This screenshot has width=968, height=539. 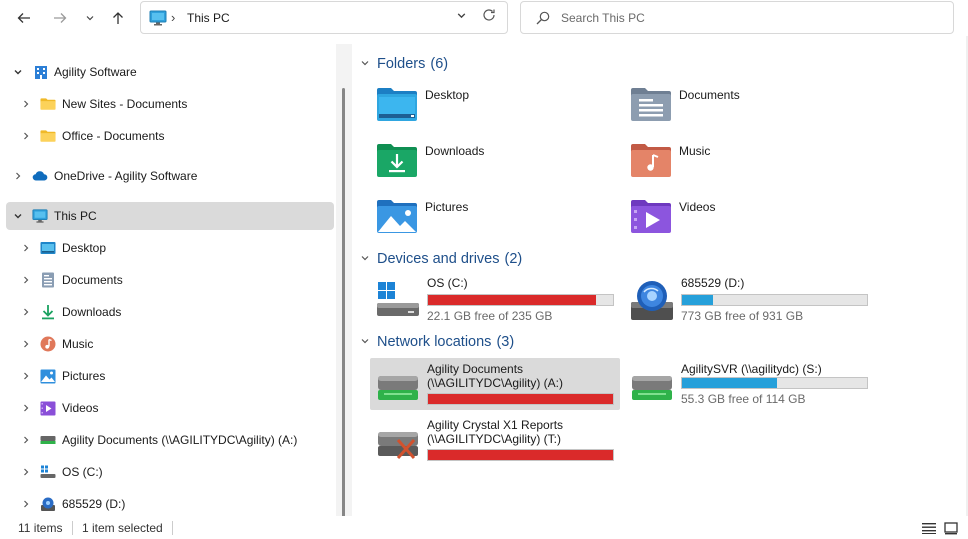 What do you see at coordinates (40, 528) in the screenshot?
I see `item-count: 11 items` at bounding box center [40, 528].